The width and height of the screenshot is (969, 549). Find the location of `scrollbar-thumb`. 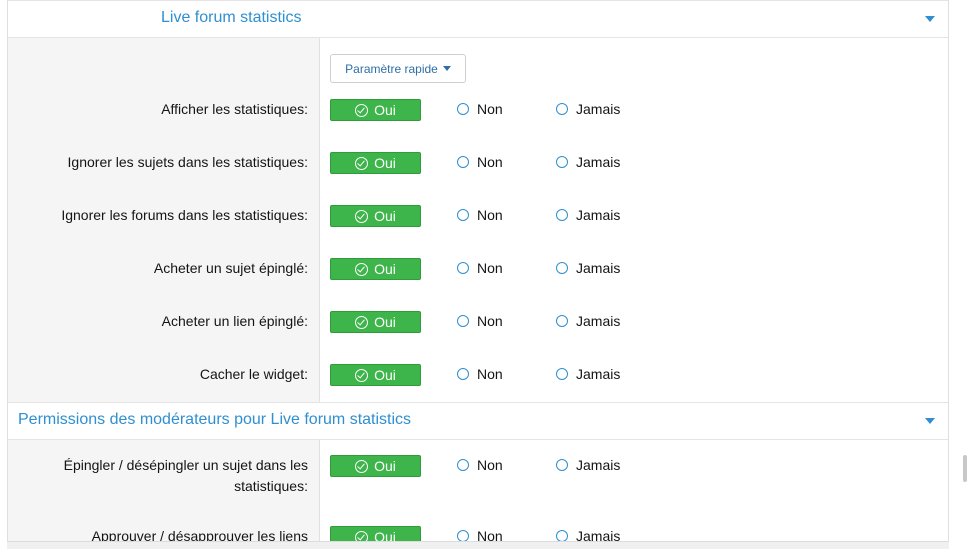

scrollbar-thumb is located at coordinates (965, 468).